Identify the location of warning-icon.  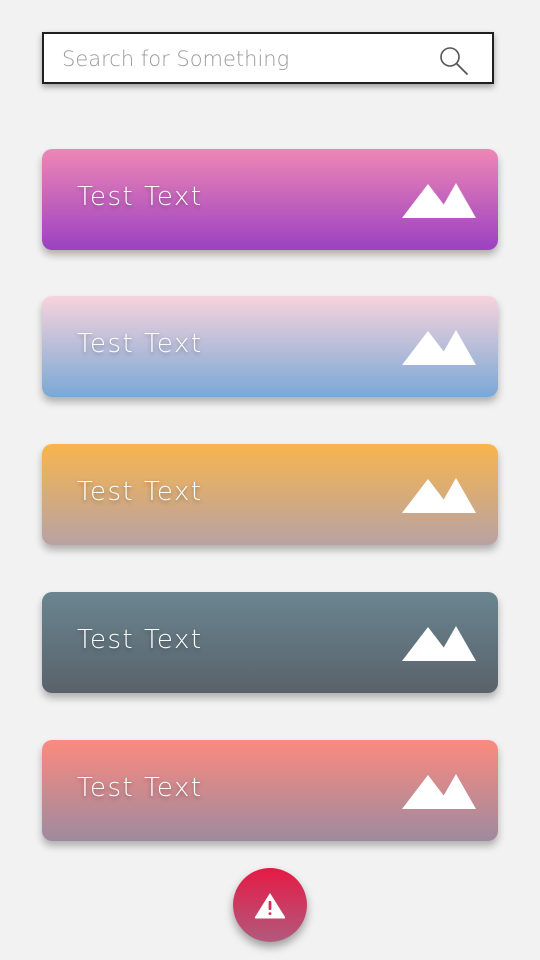
(270, 905).